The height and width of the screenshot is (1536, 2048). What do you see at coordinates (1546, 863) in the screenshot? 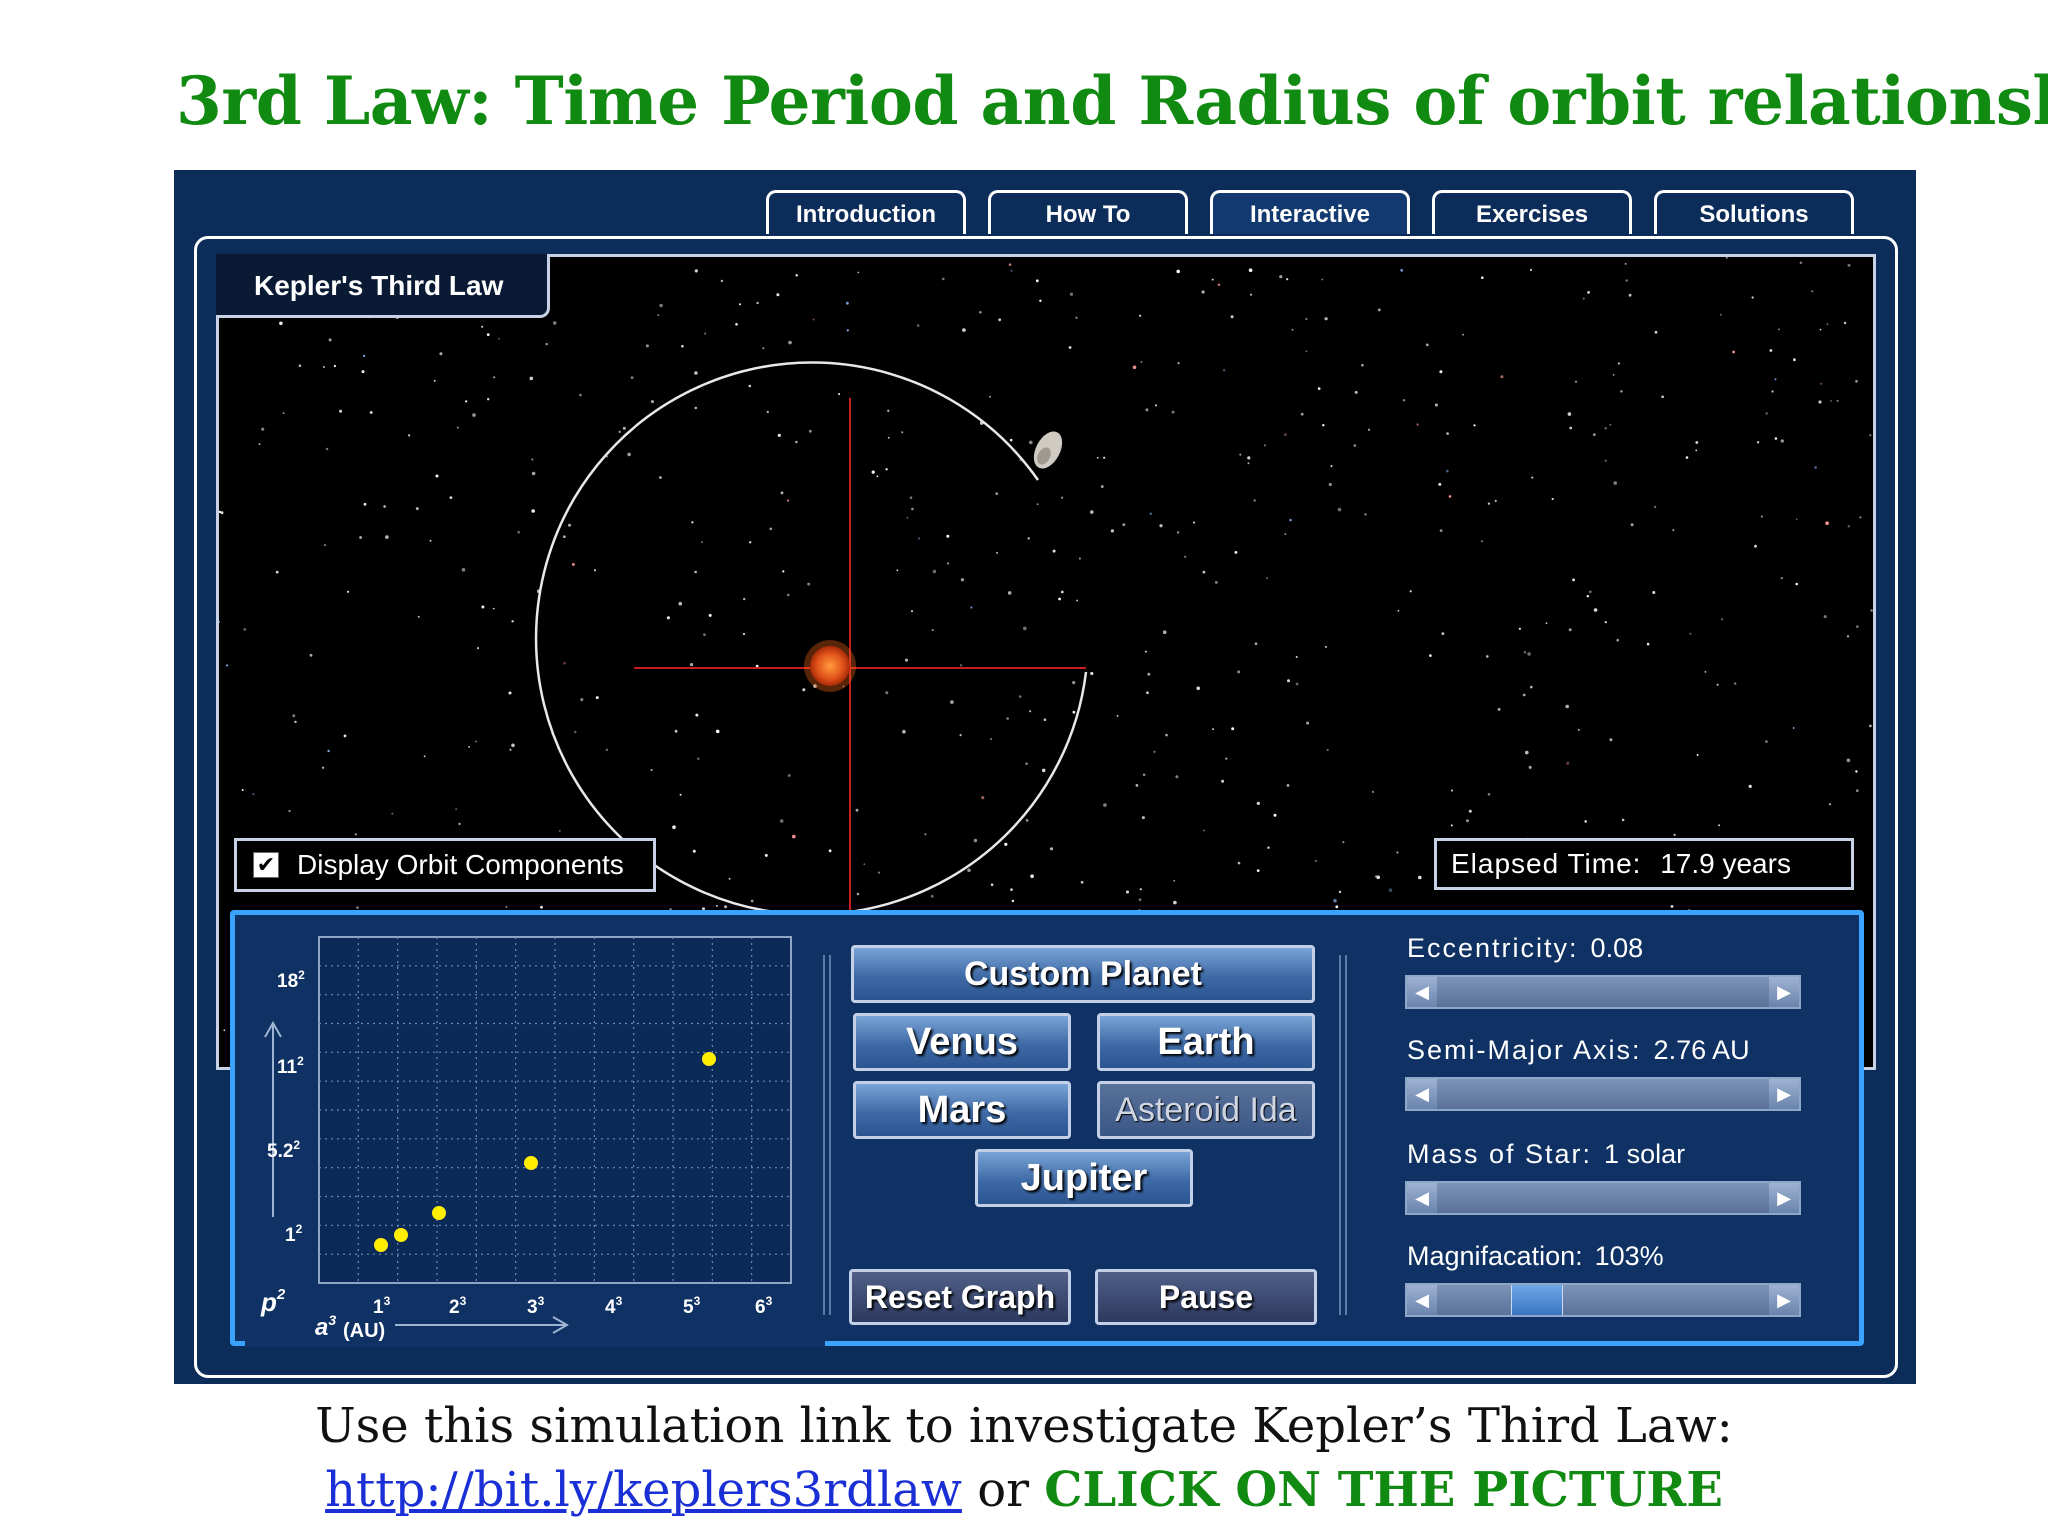
I see `elapsed-time-label: Elapsed Time:` at bounding box center [1546, 863].